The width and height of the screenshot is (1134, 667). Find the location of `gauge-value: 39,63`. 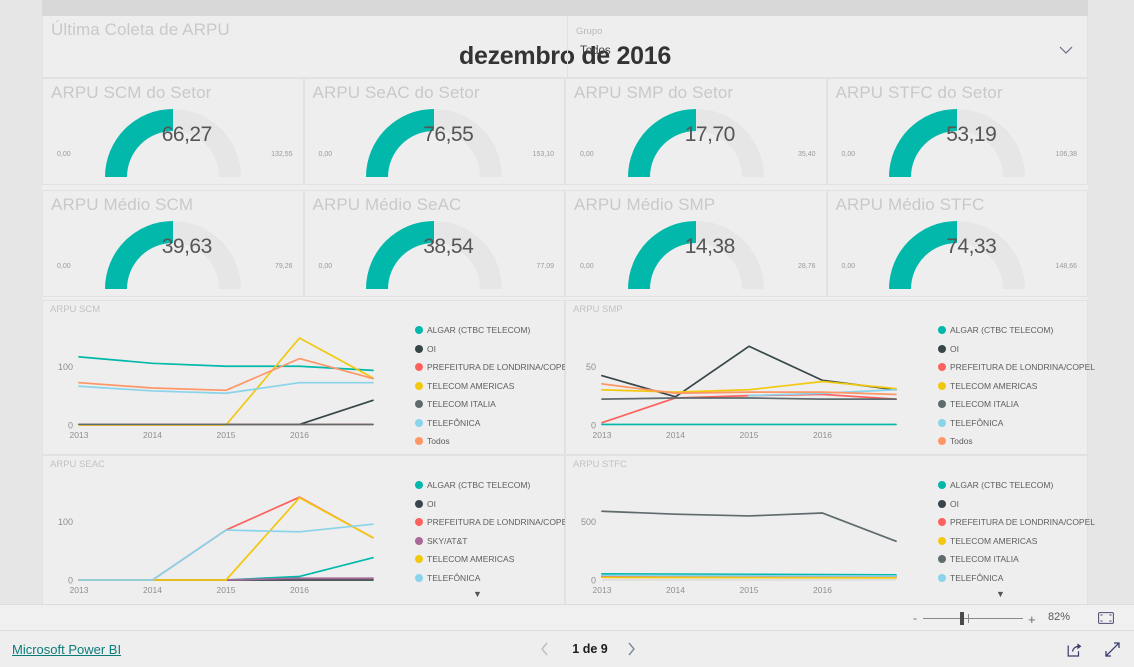

gauge-value: 39,63 is located at coordinates (187, 246).